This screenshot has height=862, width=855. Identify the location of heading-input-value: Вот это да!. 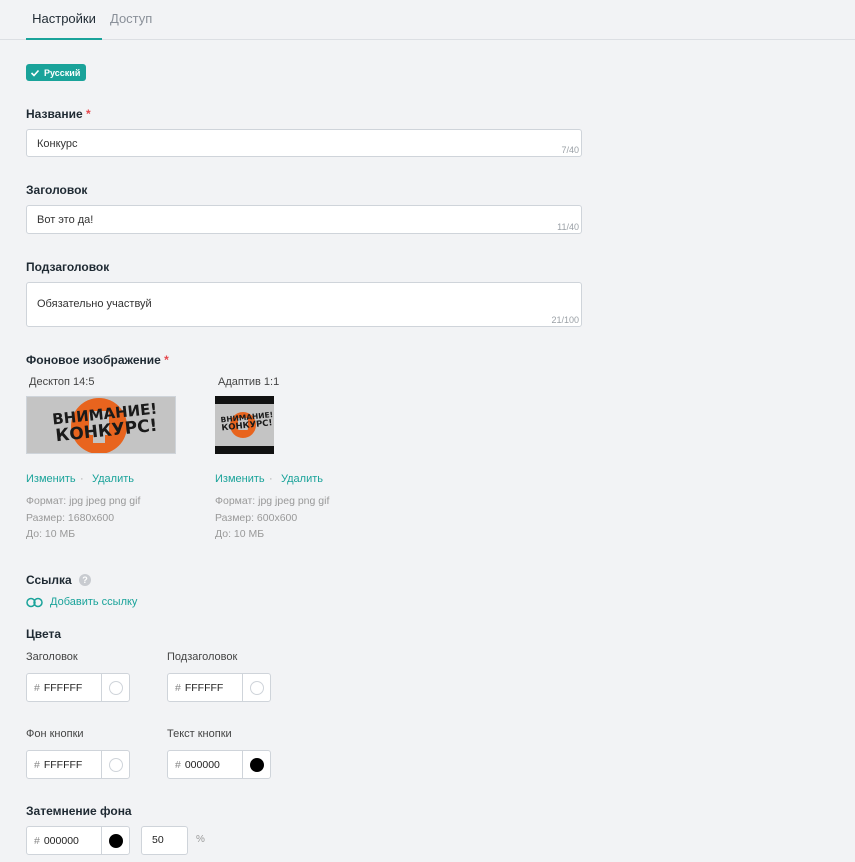
(65, 220).